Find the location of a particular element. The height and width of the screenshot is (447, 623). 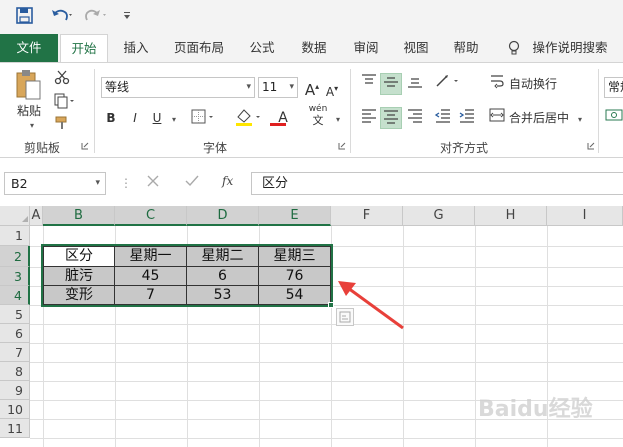

alignment-launcher-icon is located at coordinates (591, 146).